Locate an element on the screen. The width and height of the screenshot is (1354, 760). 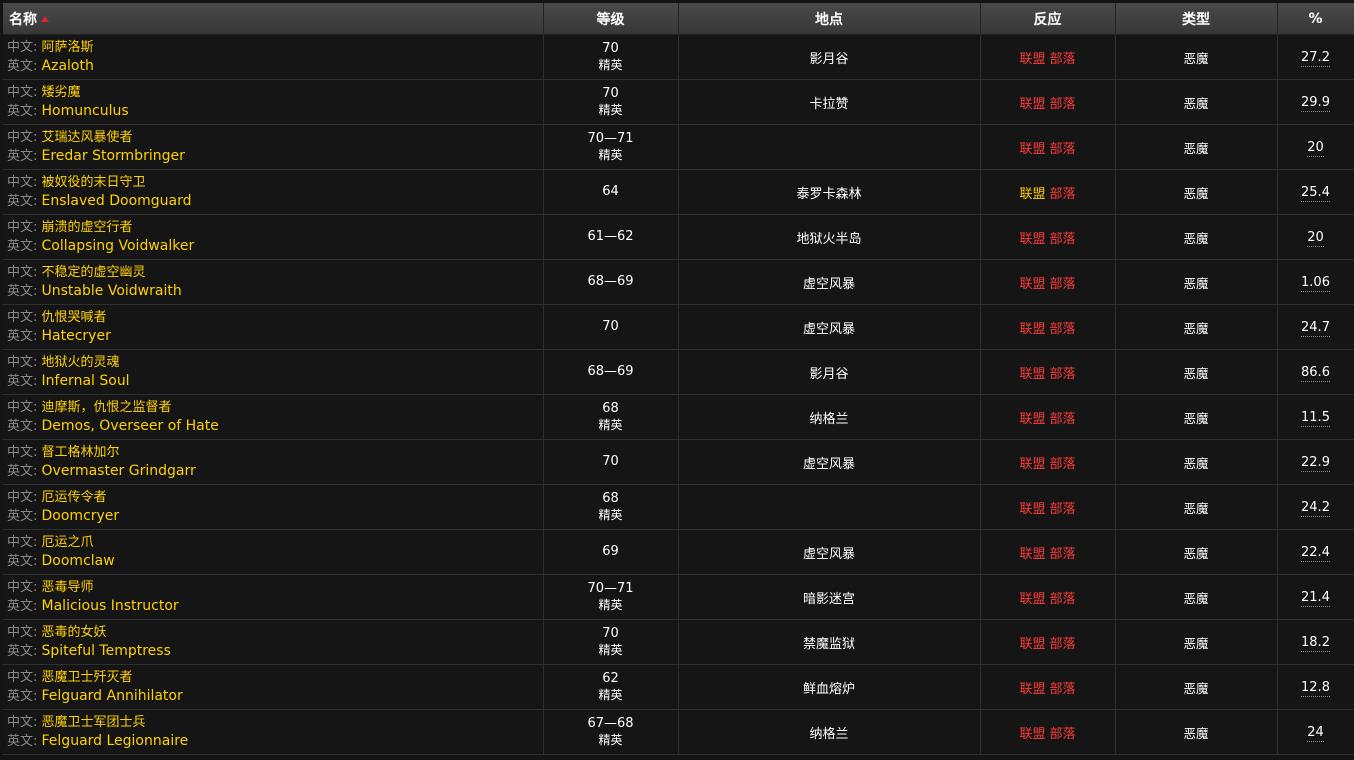
npc-chinese-name-link: 恶魔卫士歼灭者 is located at coordinates (87, 677).